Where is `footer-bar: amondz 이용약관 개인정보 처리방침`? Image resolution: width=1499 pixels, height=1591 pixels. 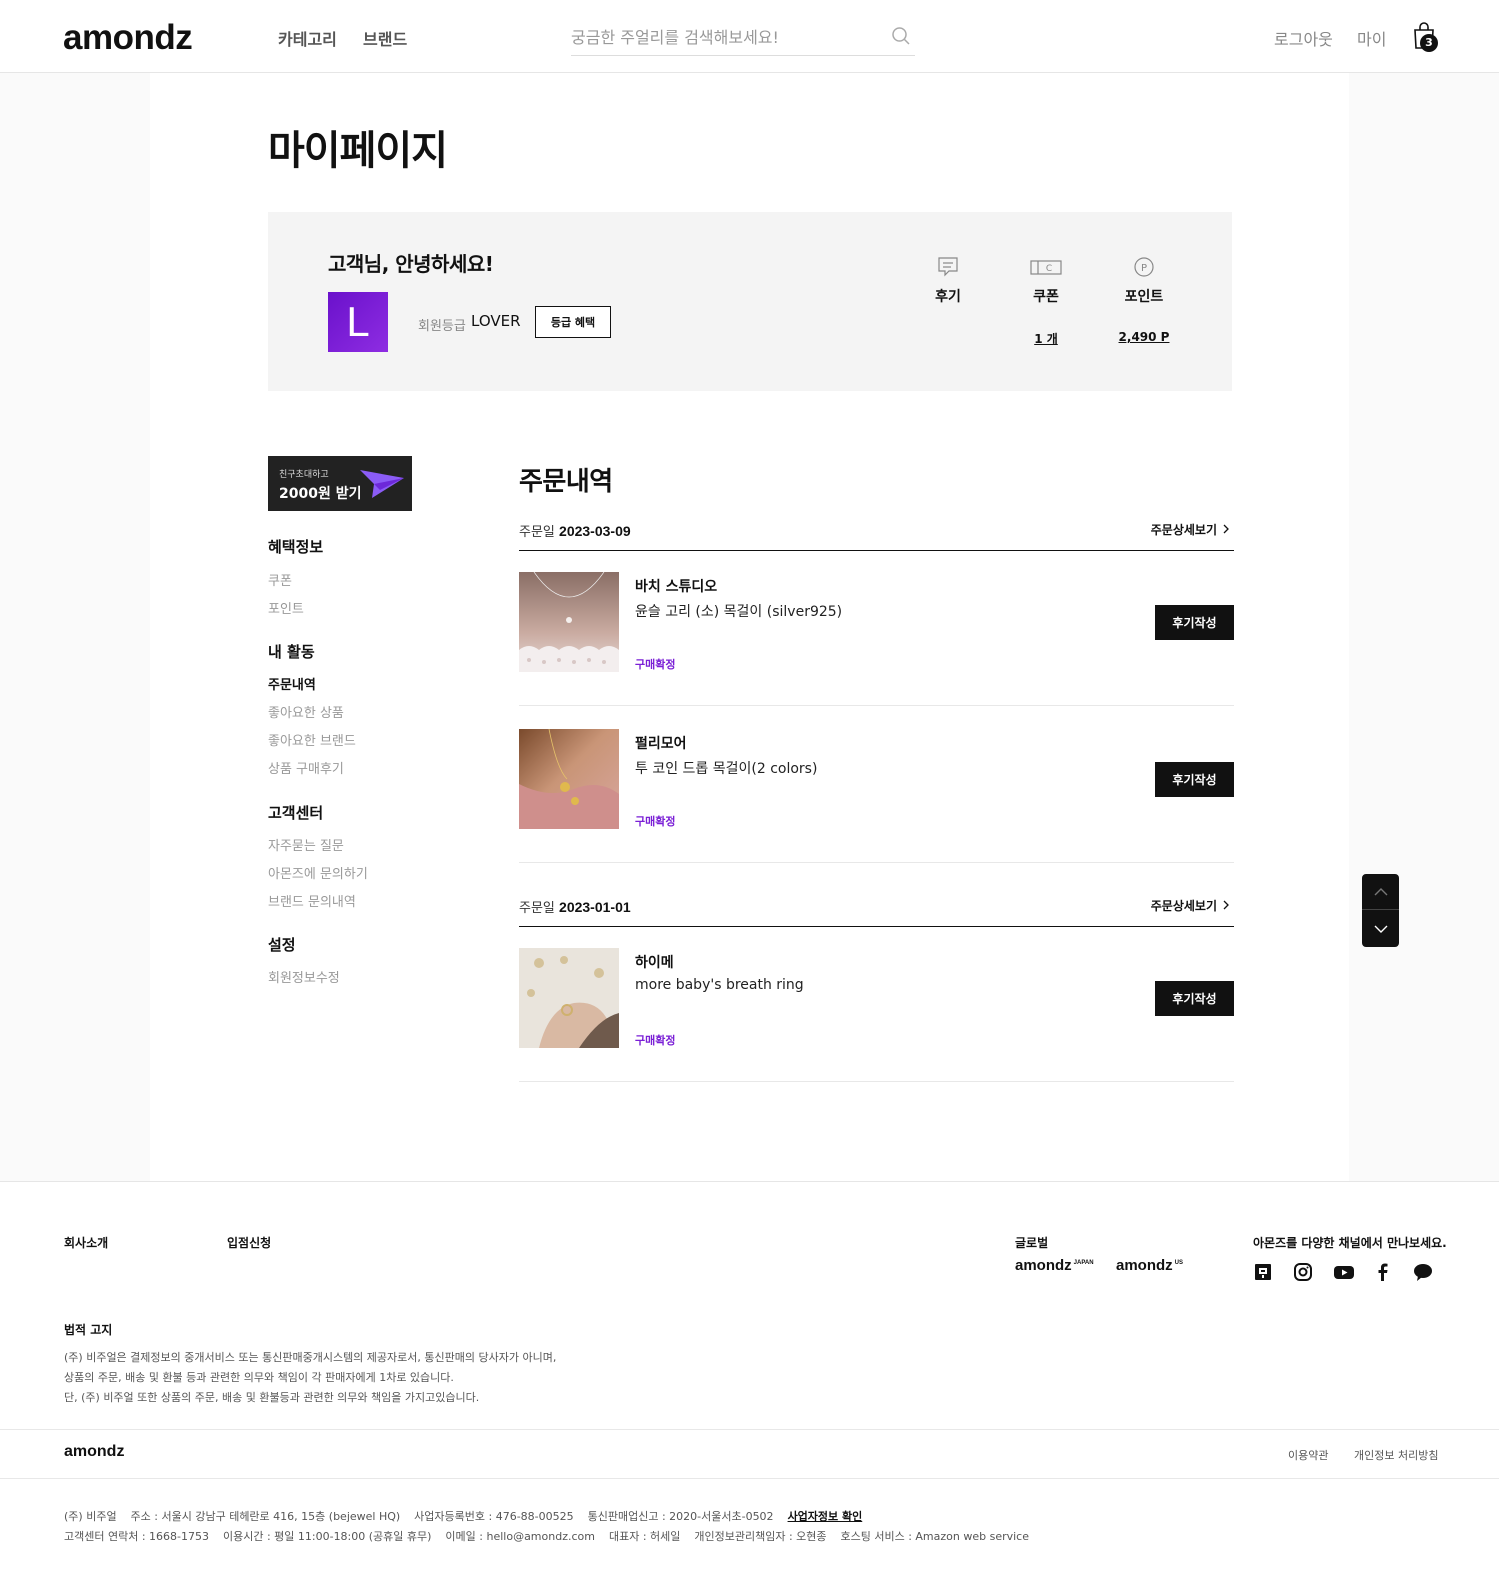 footer-bar: amondz 이용약관 개인정보 처리방침 is located at coordinates (749, 1454).